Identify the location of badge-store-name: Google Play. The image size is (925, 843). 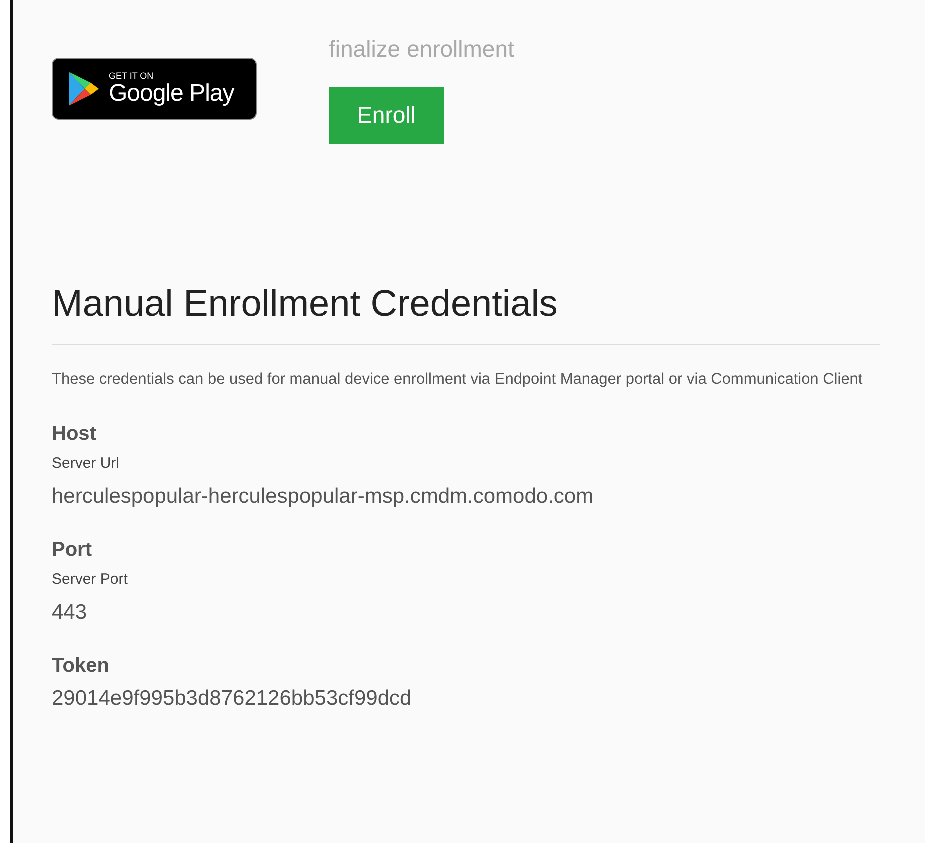
(171, 94).